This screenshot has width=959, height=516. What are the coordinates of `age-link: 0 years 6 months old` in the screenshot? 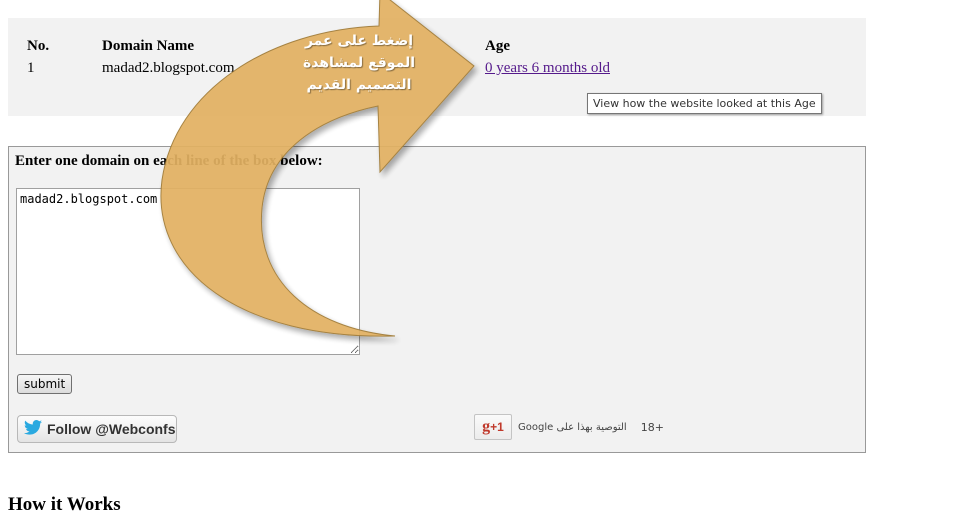 It's located at (547, 68).